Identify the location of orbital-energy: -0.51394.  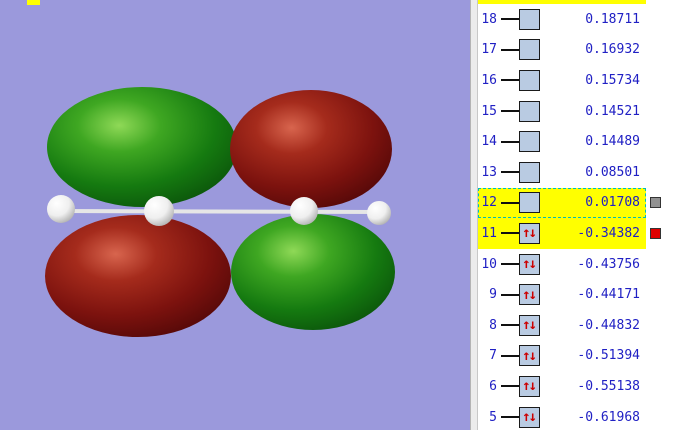
(608, 356).